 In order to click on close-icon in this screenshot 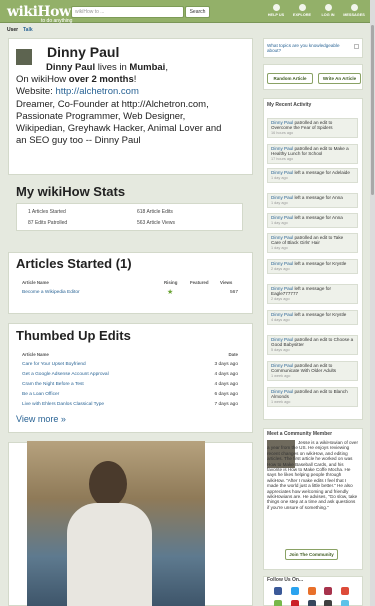, I will do `click(356, 46)`.